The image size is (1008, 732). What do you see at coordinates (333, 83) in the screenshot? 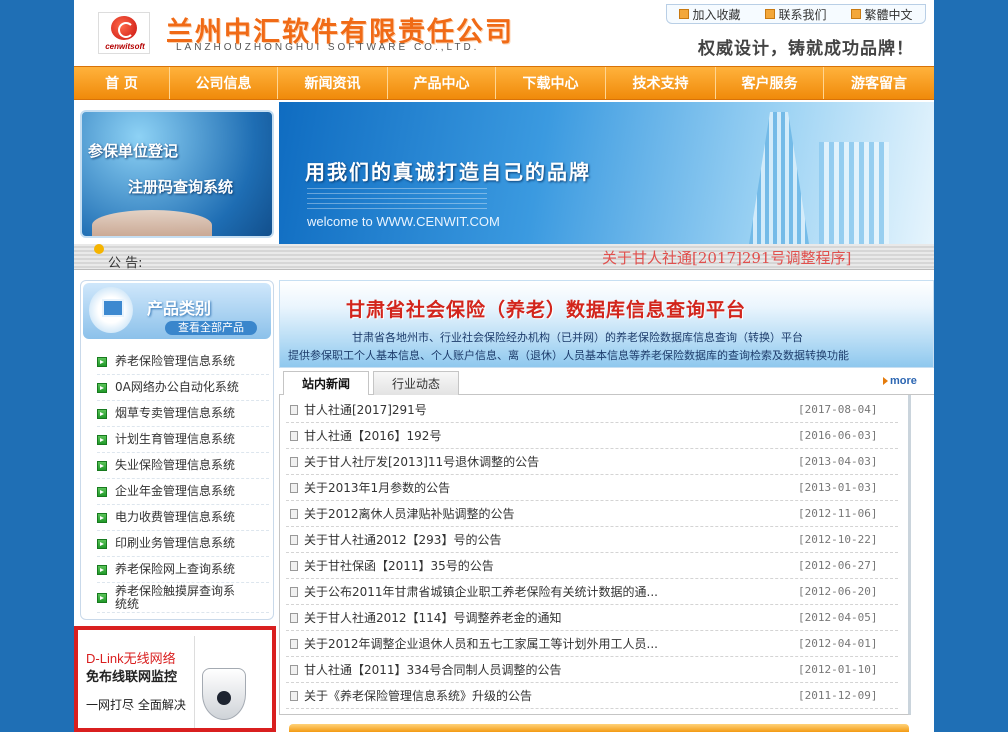
I see `nav-news: 新闻资讯` at bounding box center [333, 83].